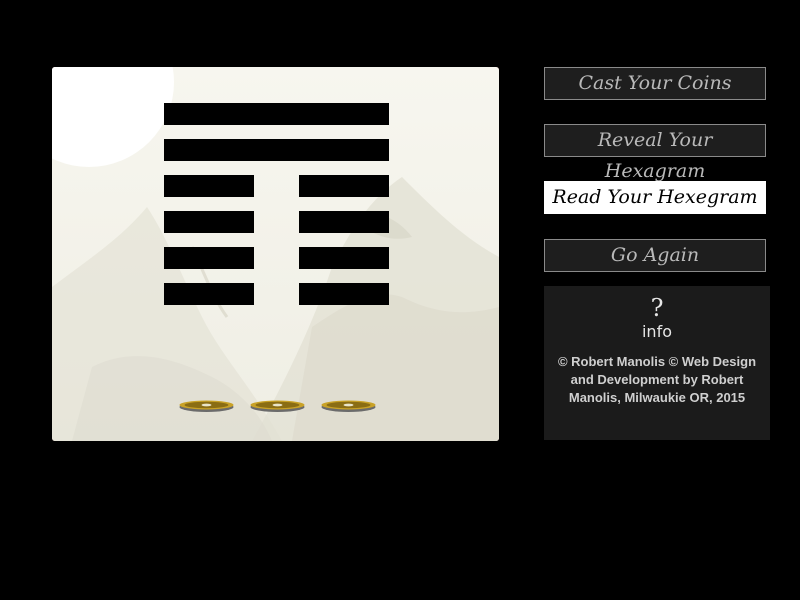  Describe the element at coordinates (657, 331) in the screenshot. I see `info-label: info` at that location.